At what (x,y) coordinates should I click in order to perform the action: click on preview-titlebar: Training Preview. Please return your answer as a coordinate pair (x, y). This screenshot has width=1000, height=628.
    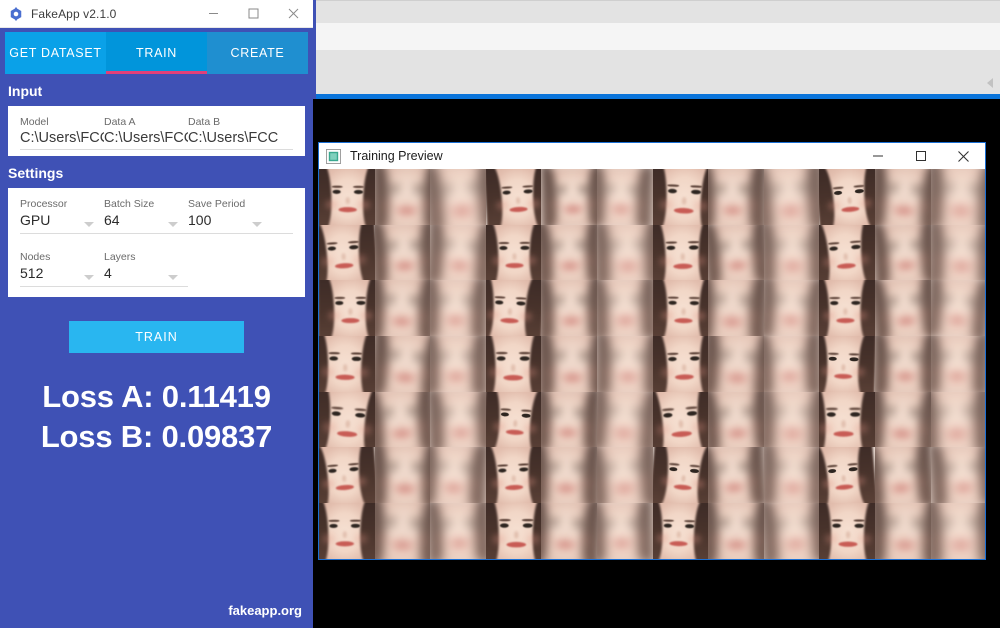
    Looking at the image, I should click on (652, 156).